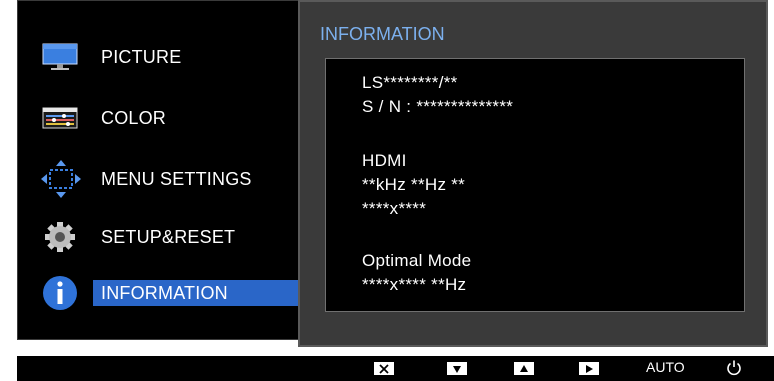  Describe the element at coordinates (410, 82) in the screenshot. I see `model-number: LS********/**` at that location.